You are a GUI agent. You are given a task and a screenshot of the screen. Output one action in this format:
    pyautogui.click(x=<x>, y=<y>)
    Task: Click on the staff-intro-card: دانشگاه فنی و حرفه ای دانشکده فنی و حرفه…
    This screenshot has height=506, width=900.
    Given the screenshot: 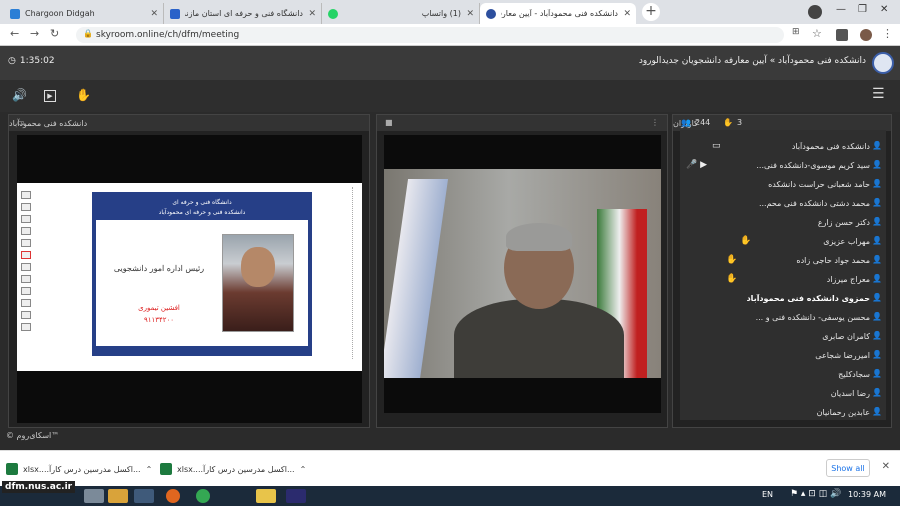 What is the action you would take?
    pyautogui.click(x=202, y=274)
    